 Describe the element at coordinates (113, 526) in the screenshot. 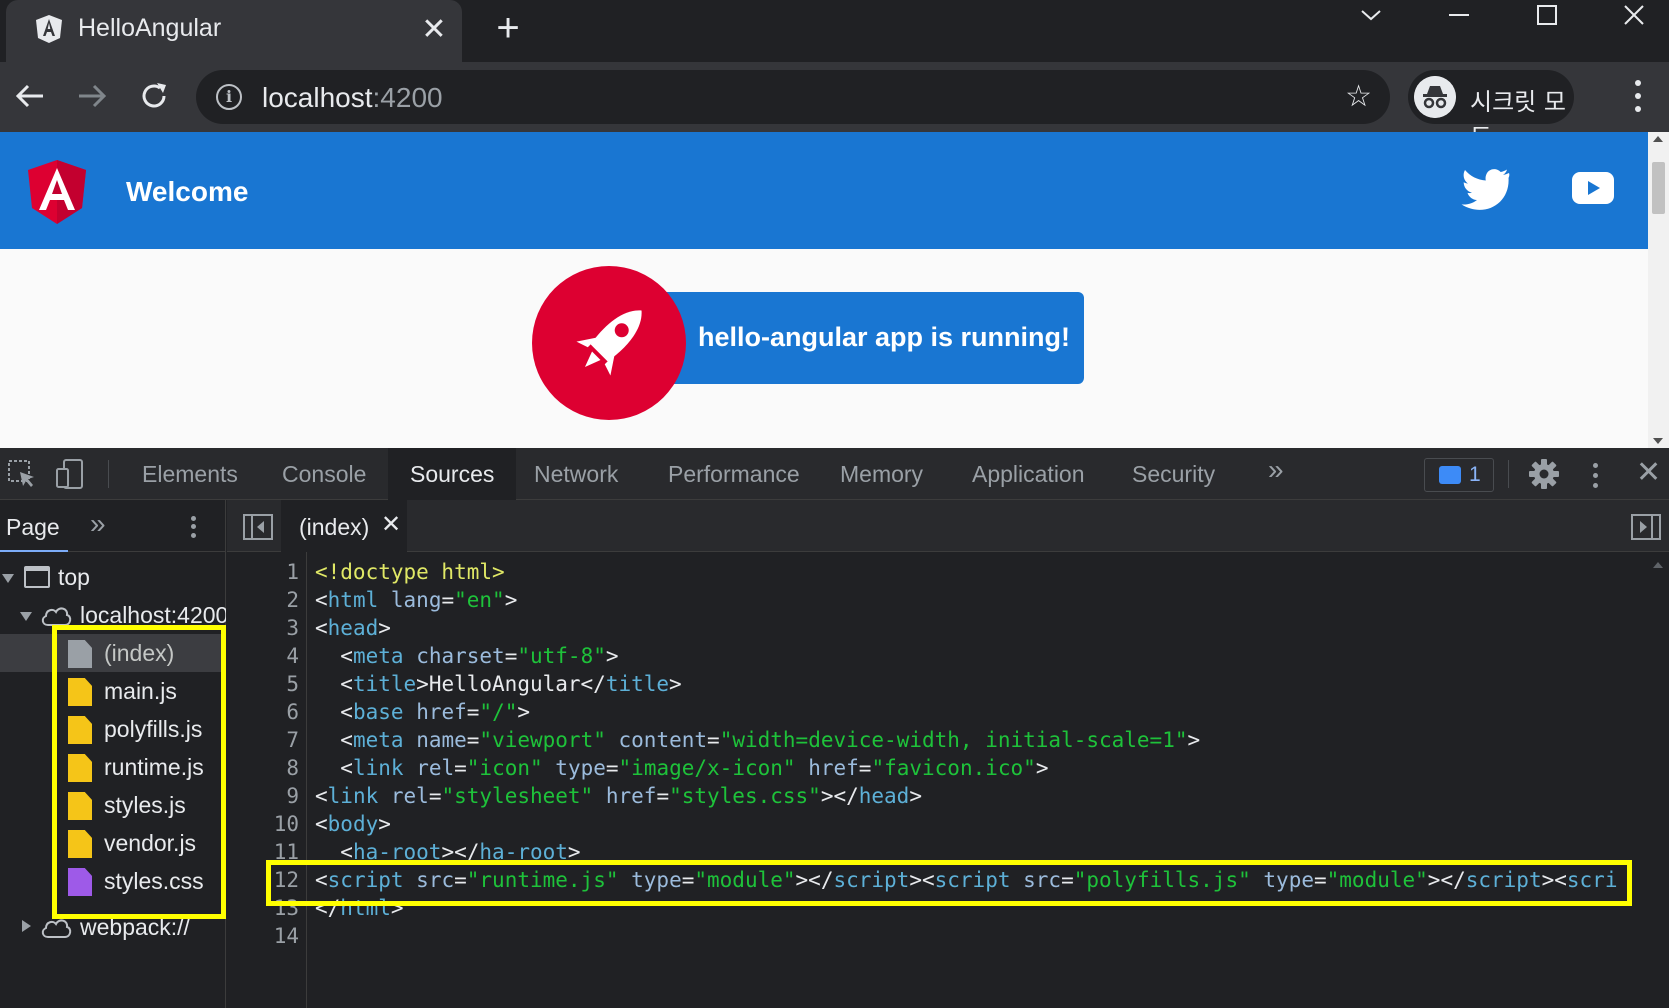

I see `navigator-header: Page »` at that location.